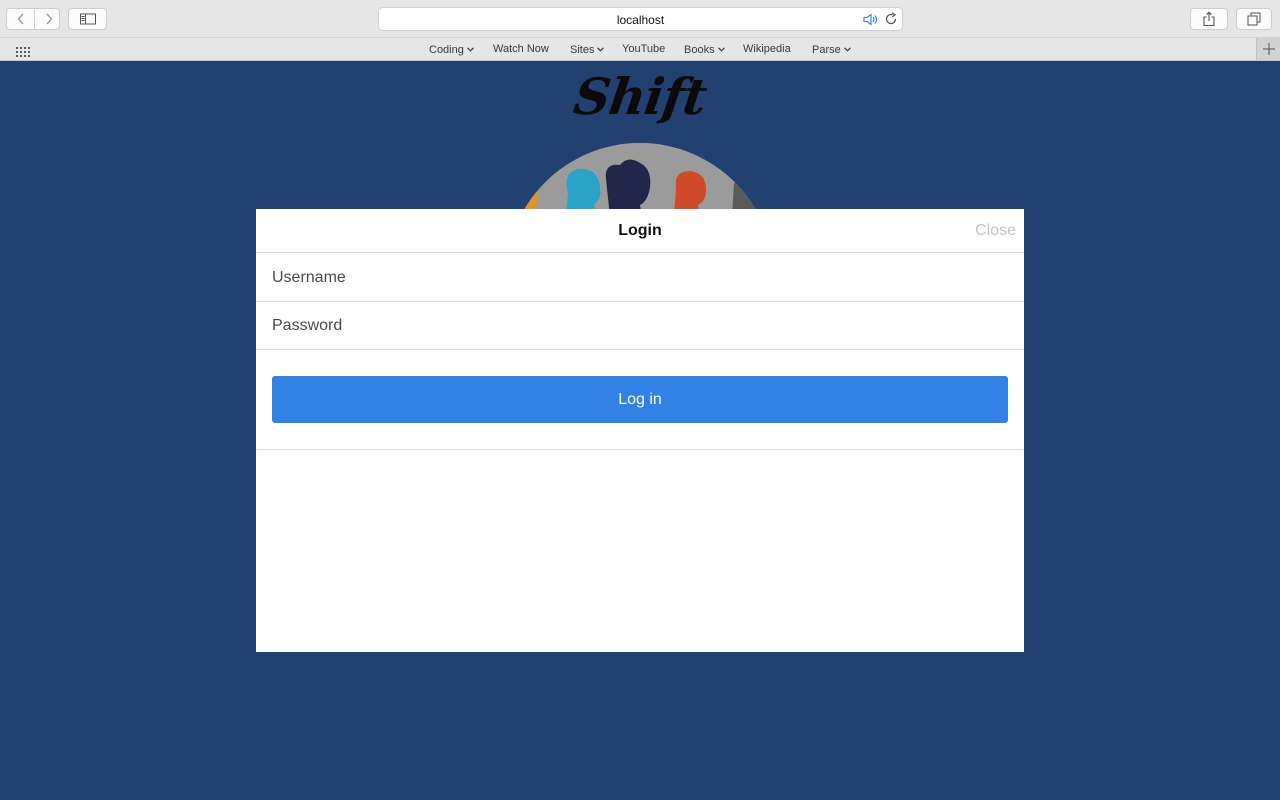 The width and height of the screenshot is (1280, 800). I want to click on reload-icon, so click(891, 21).